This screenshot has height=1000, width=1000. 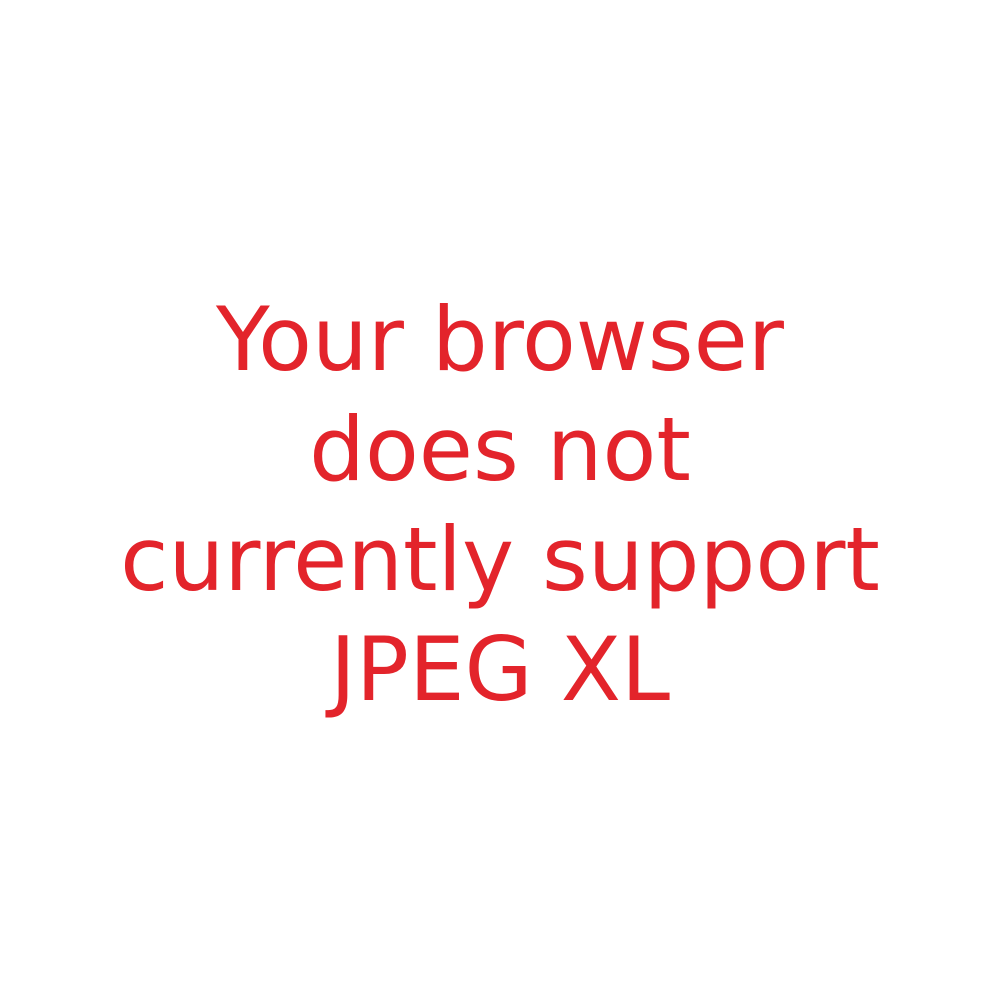 I want to click on message-line-2: does not, so click(x=500, y=449).